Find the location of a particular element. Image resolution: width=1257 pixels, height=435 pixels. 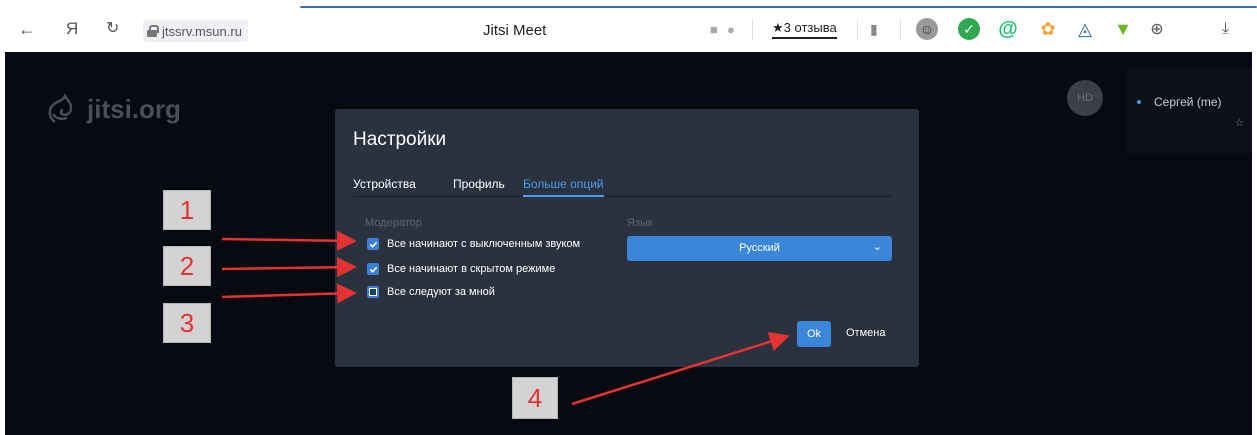

extension-spy-icon: ☺ is located at coordinates (927, 29).